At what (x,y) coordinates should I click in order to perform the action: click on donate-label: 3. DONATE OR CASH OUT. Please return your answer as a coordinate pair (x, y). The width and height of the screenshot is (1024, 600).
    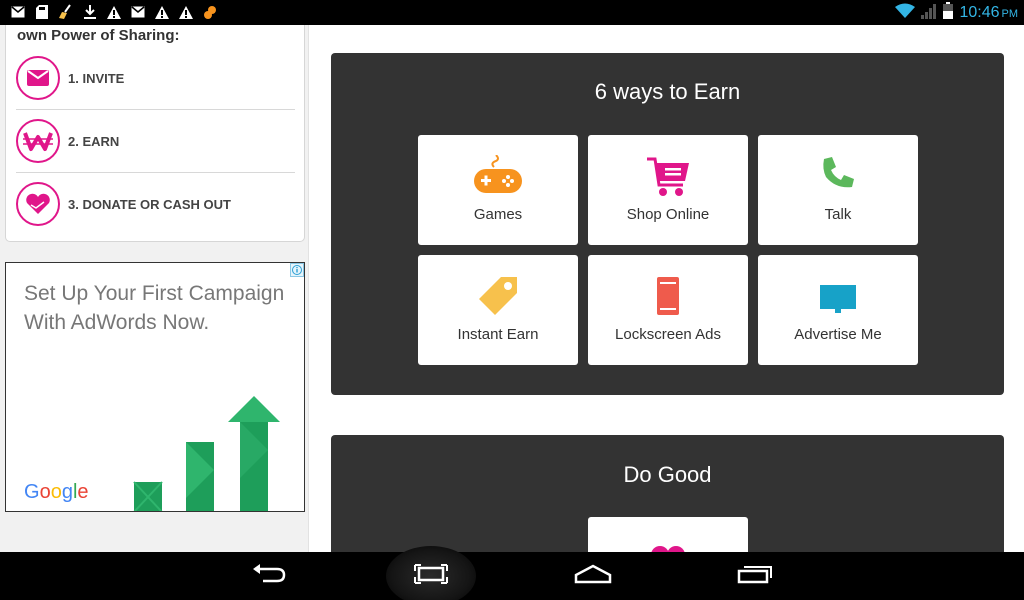
    Looking at the image, I should click on (149, 204).